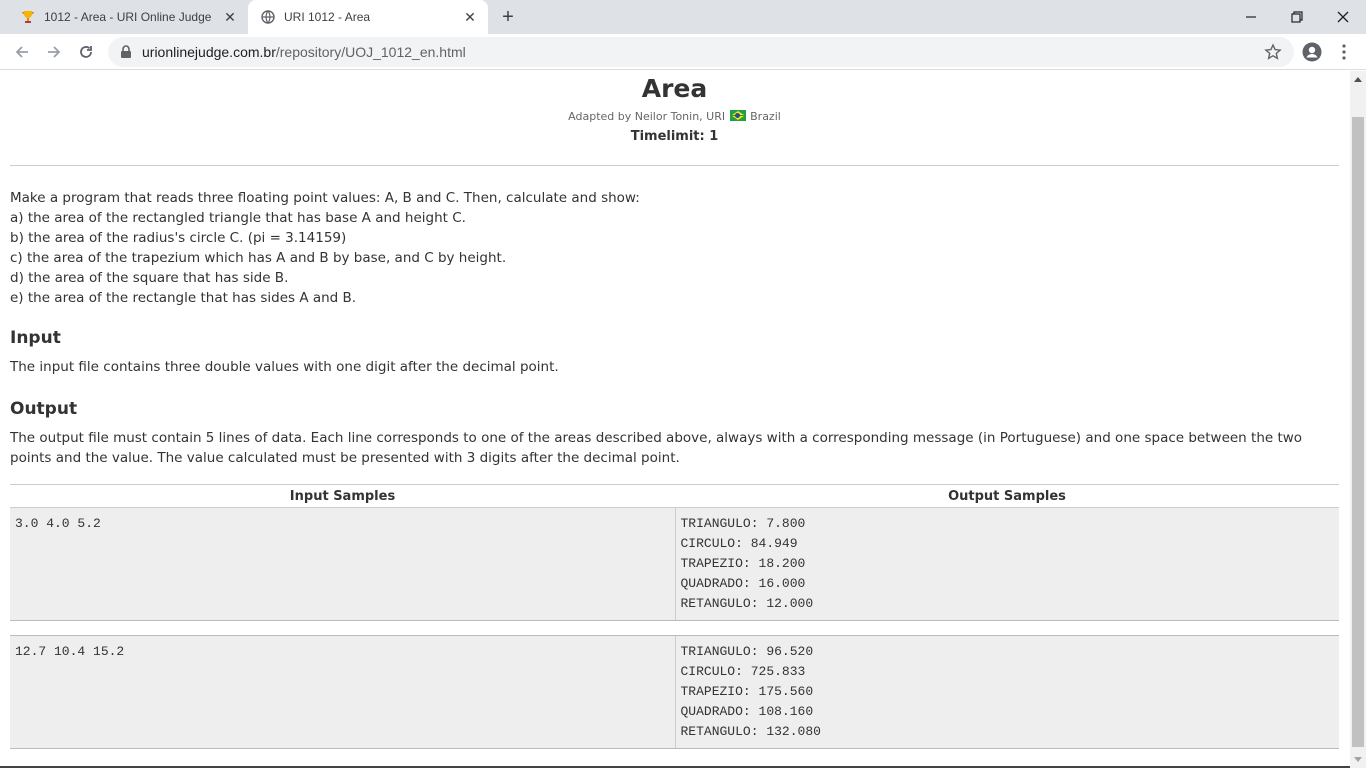 Image resolution: width=1366 pixels, height=768 pixels. Describe the element at coordinates (35, 338) in the screenshot. I see `input-heading: Input` at that location.